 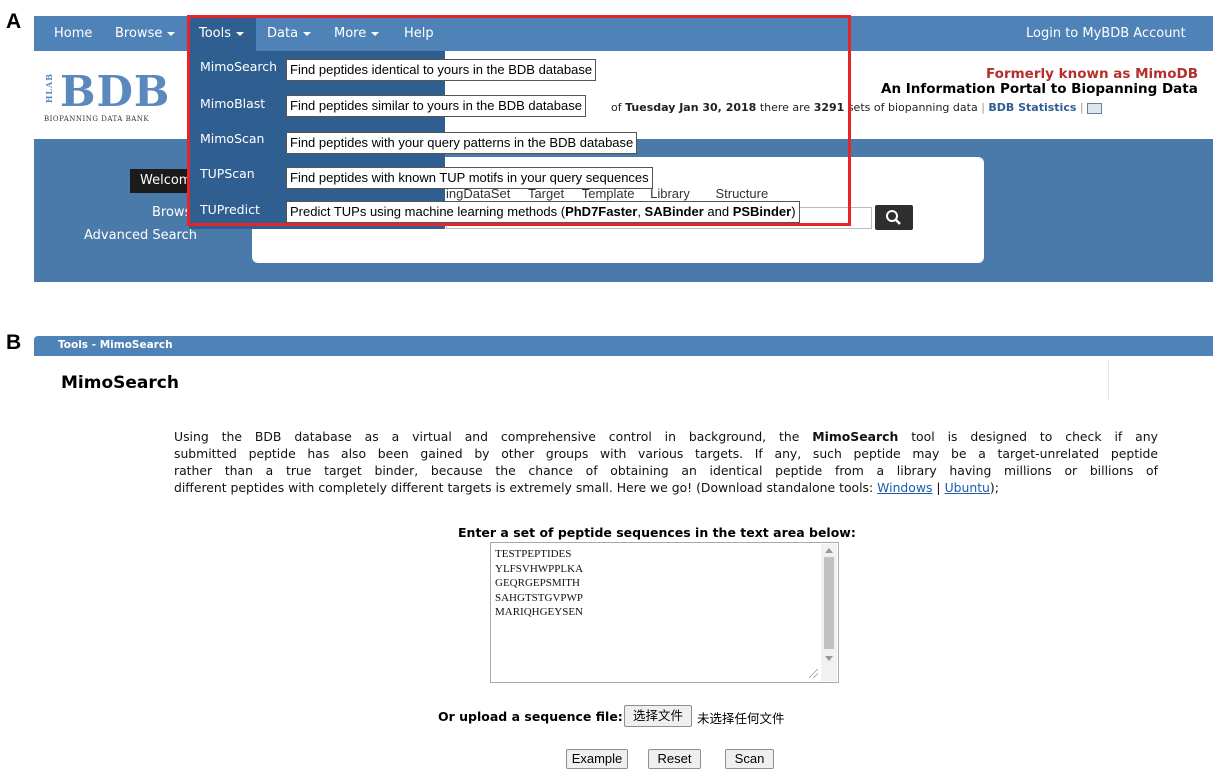 What do you see at coordinates (14, 342) in the screenshot?
I see `panel-b-label: B` at bounding box center [14, 342].